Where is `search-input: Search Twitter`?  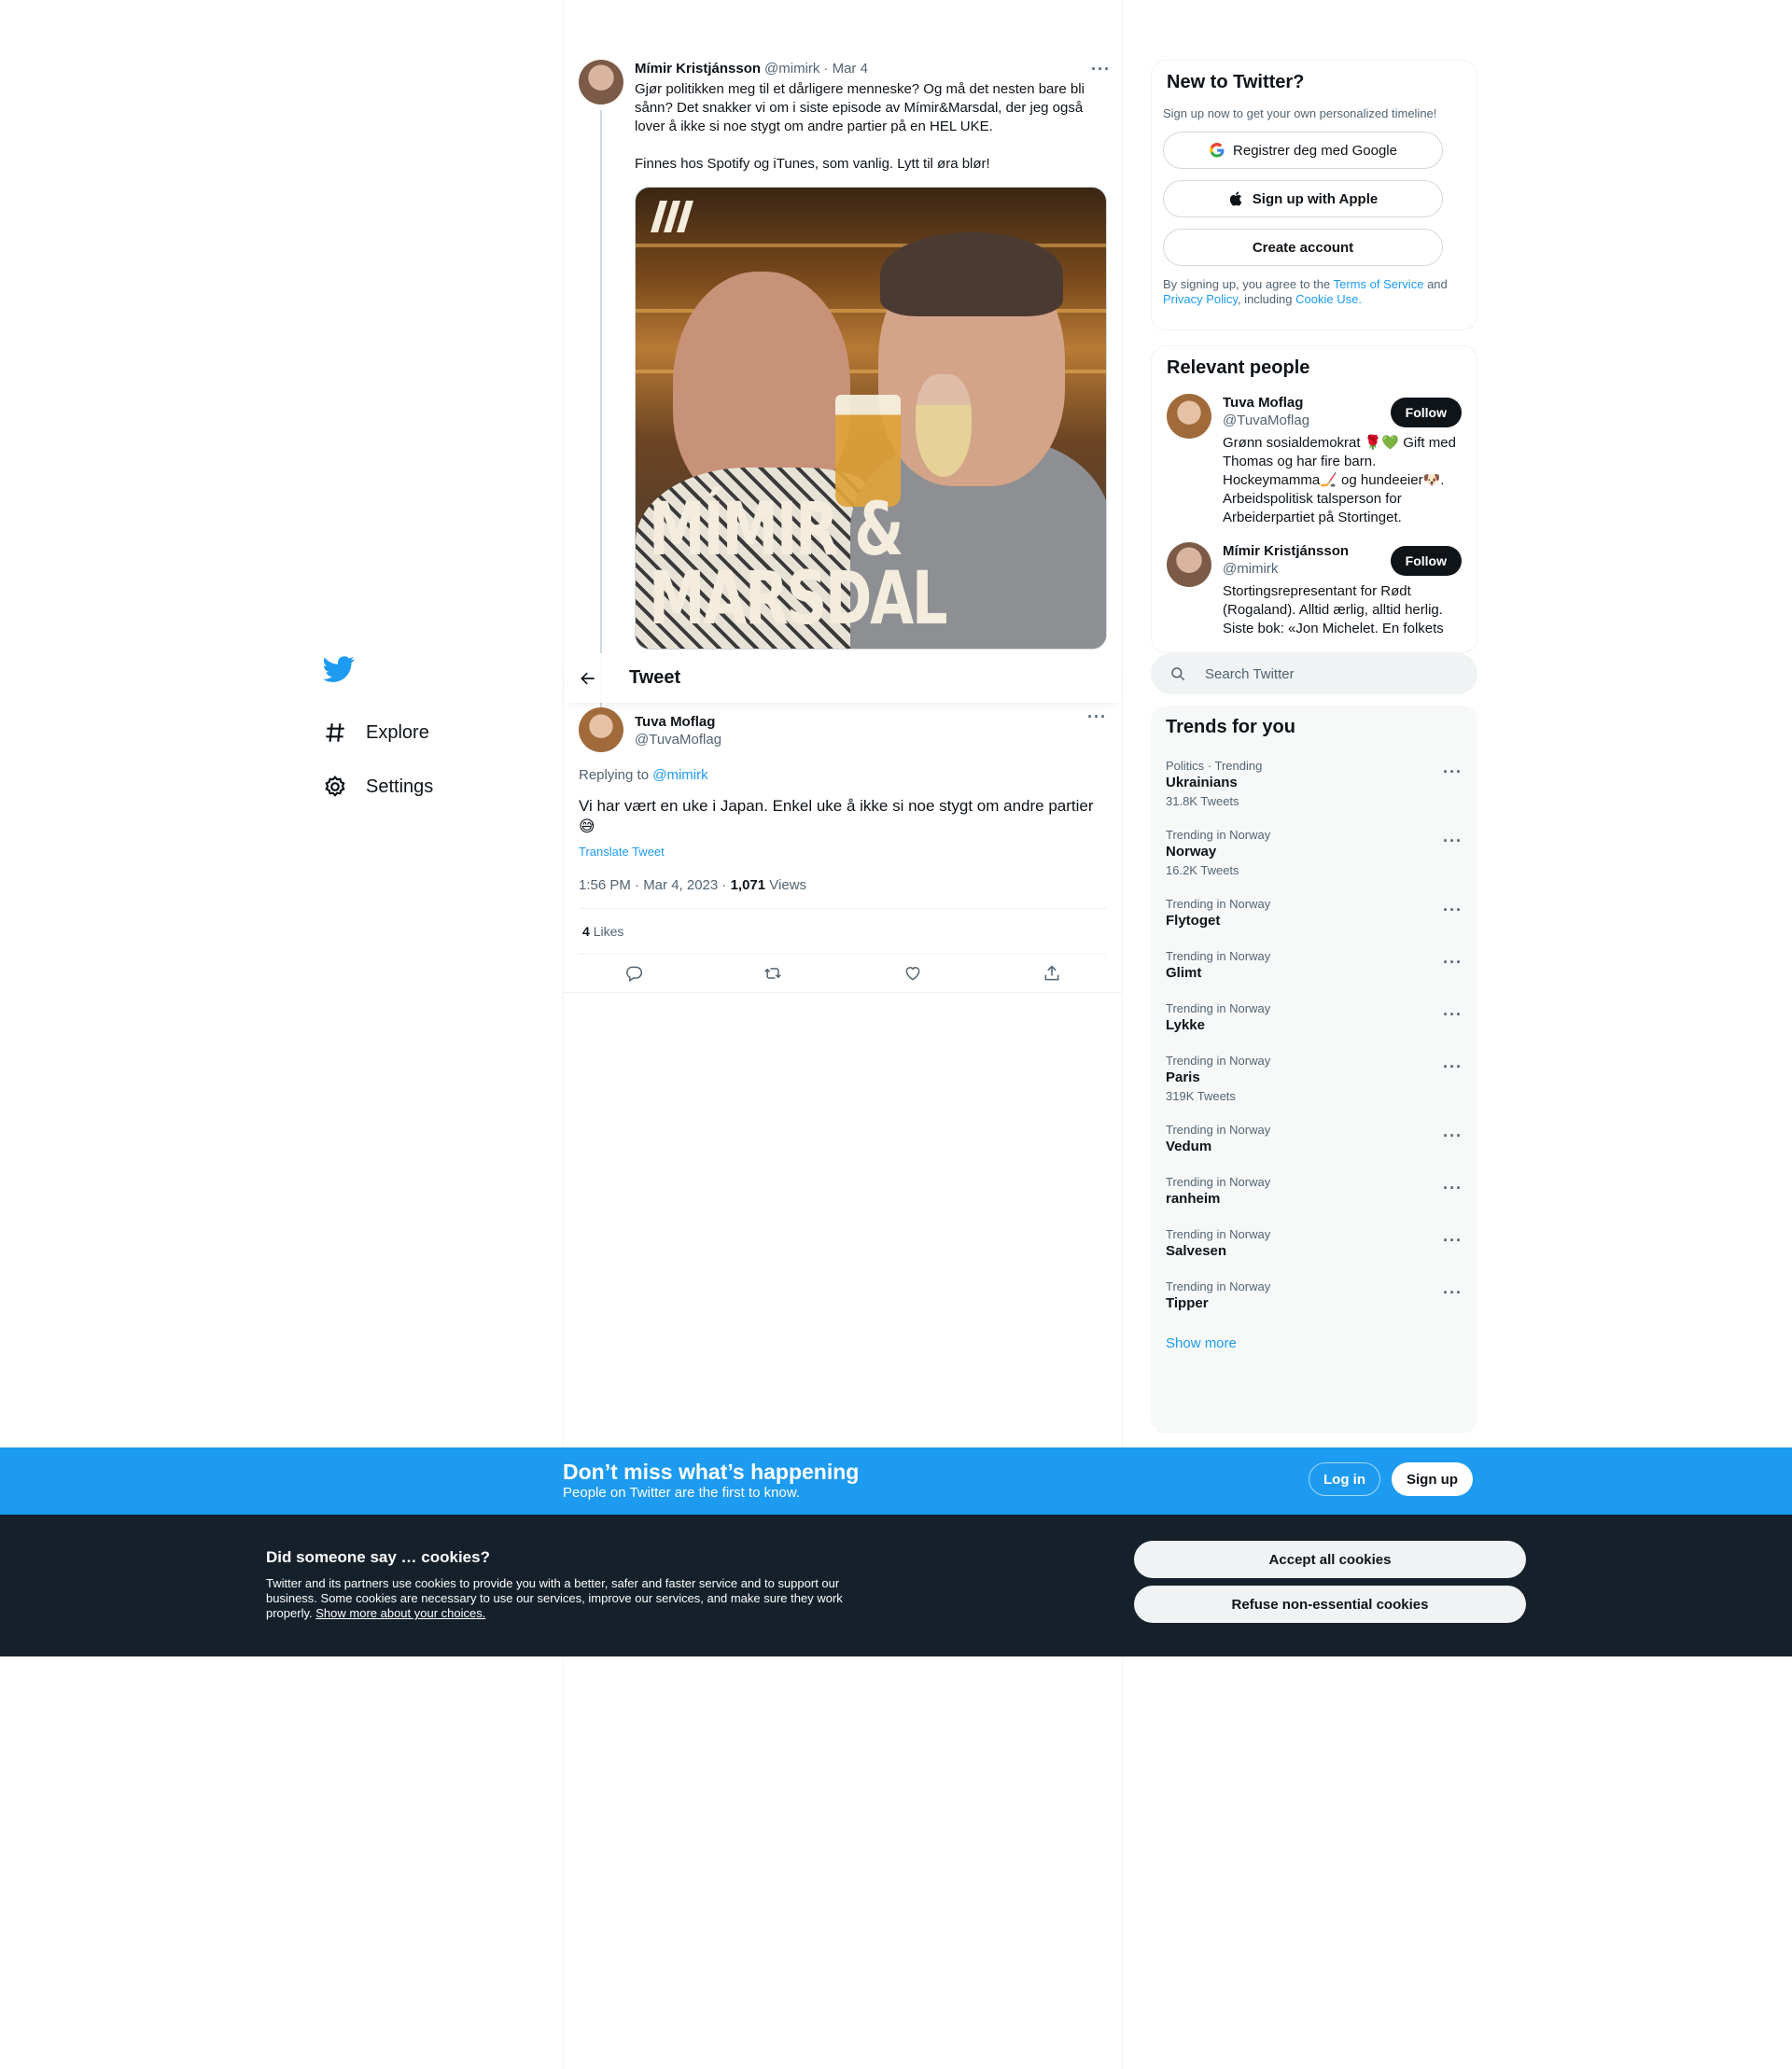
search-input: Search Twitter is located at coordinates (1314, 673).